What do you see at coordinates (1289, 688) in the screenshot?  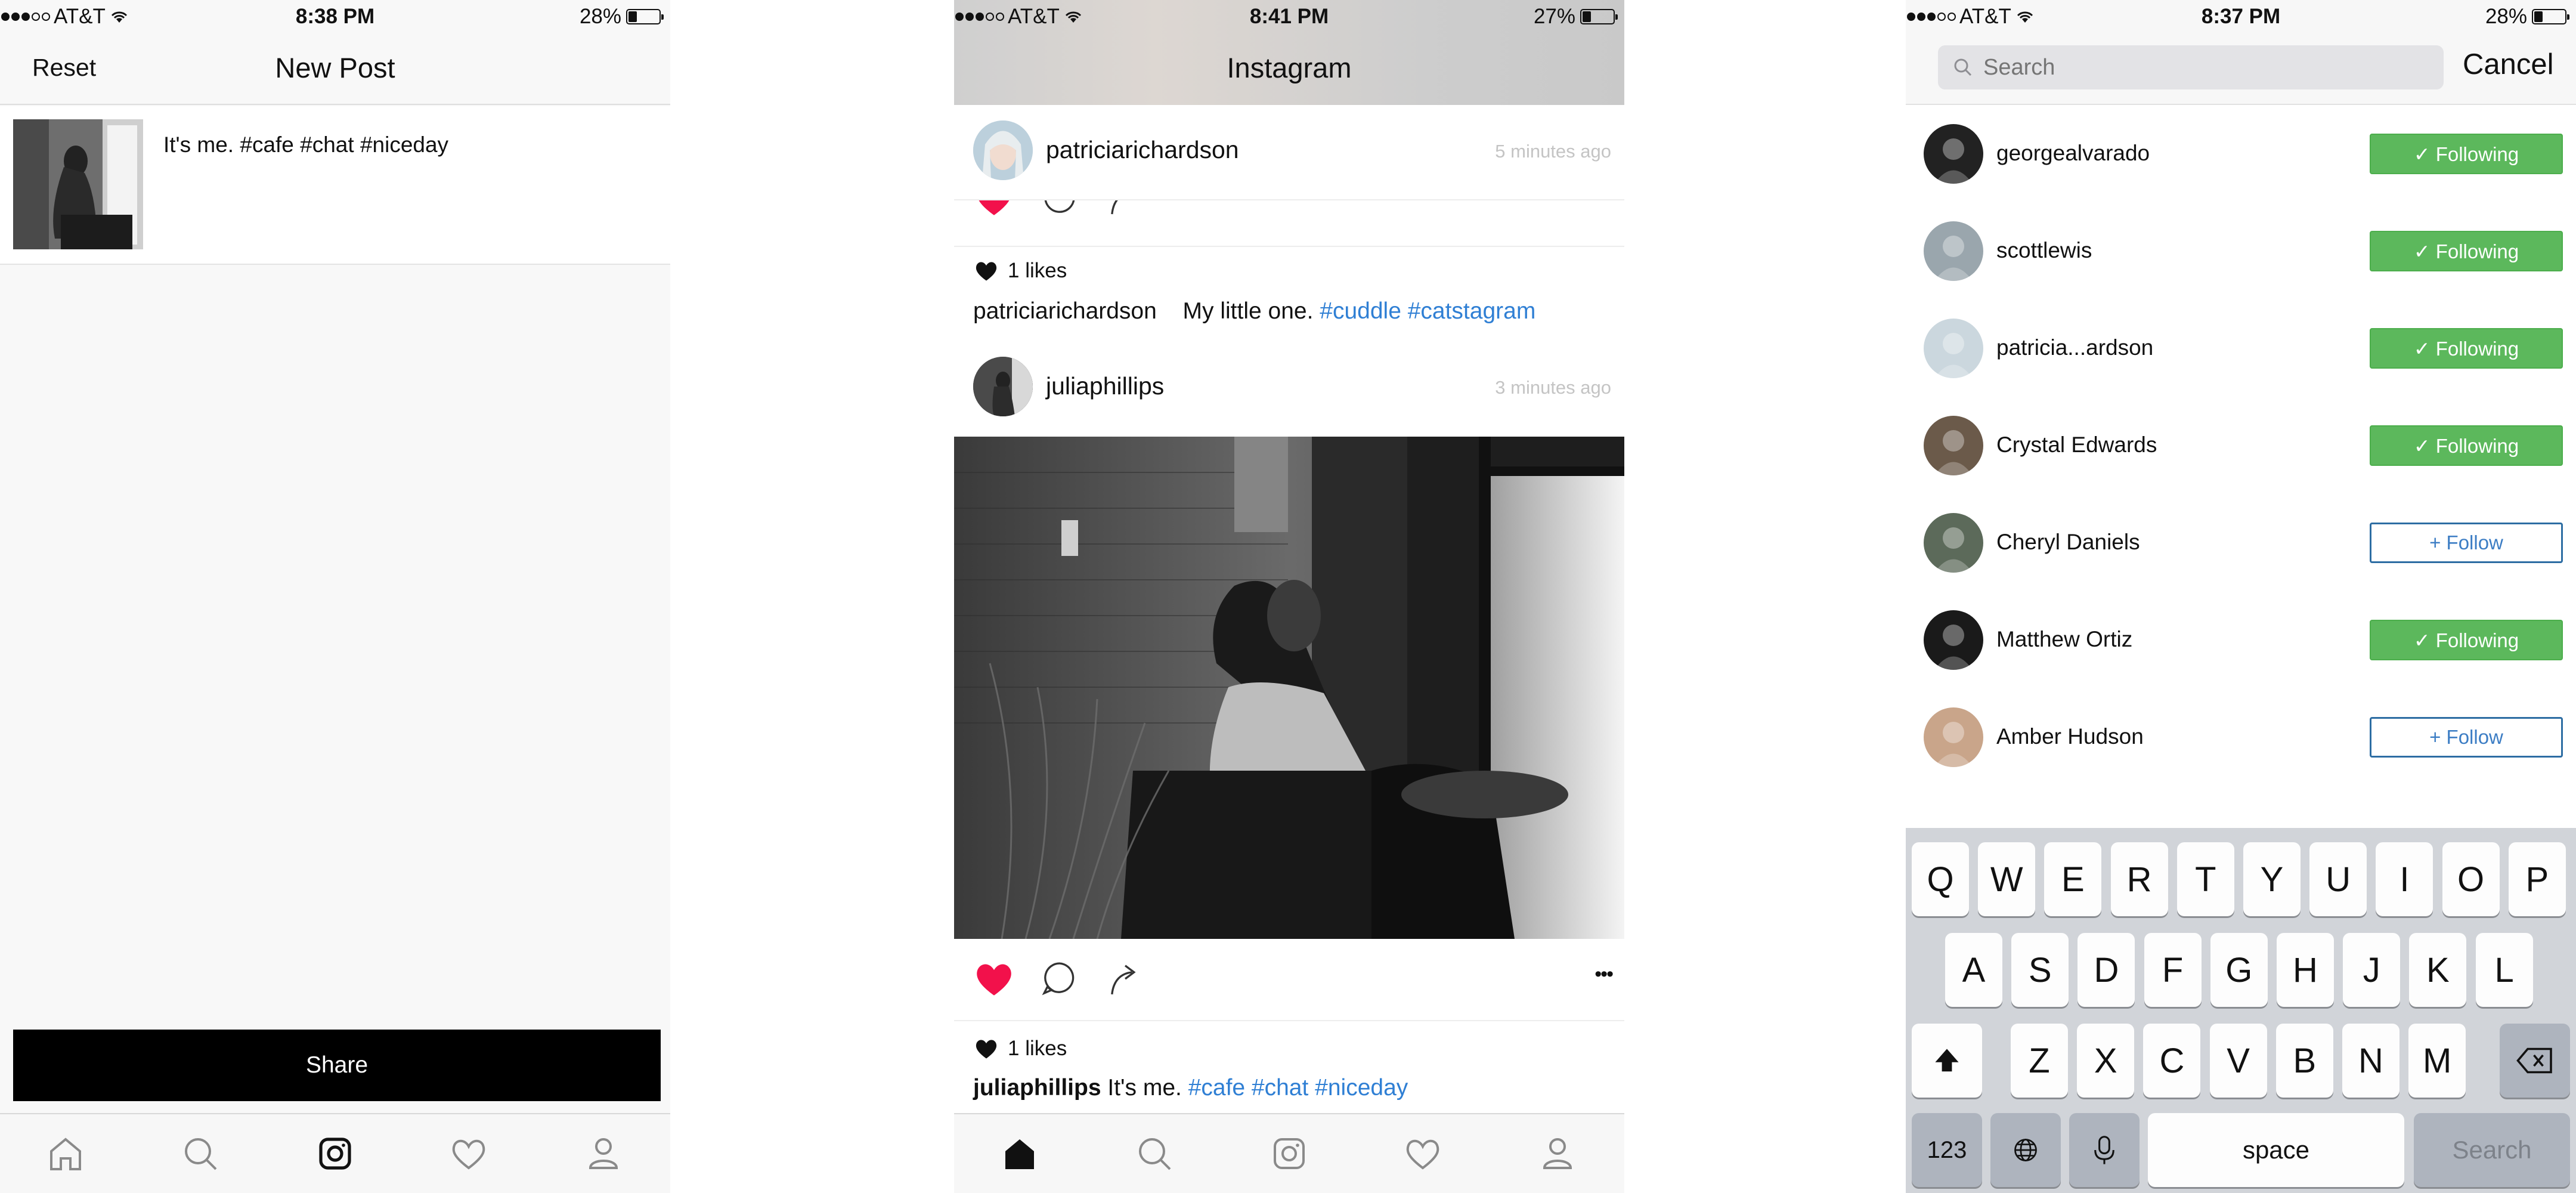 I see `post-photo` at bounding box center [1289, 688].